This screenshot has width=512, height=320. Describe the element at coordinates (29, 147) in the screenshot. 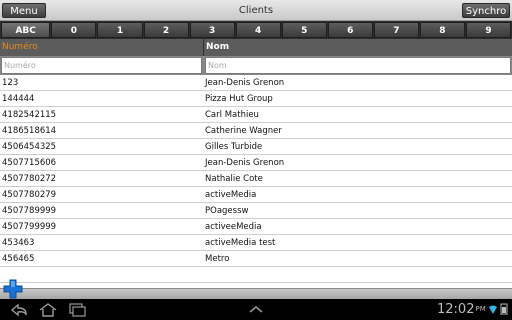

I see `cell-numero: 4506454325` at that location.